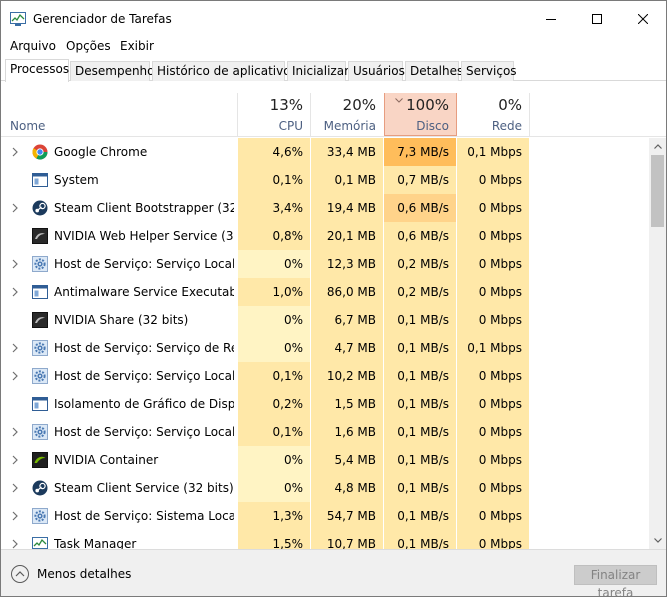 Image resolution: width=667 pixels, height=597 pixels. I want to click on tab-servicos: Serviços, so click(489, 71).